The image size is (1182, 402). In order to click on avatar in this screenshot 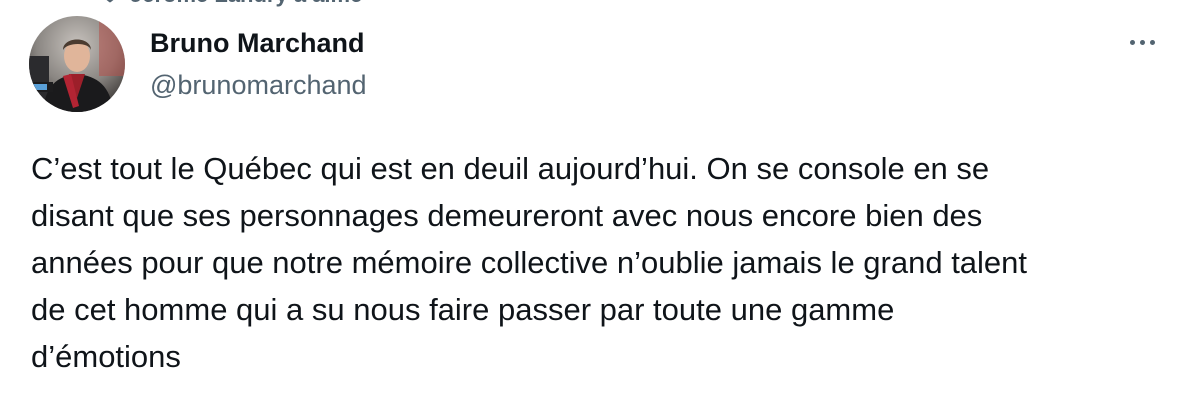, I will do `click(77, 64)`.